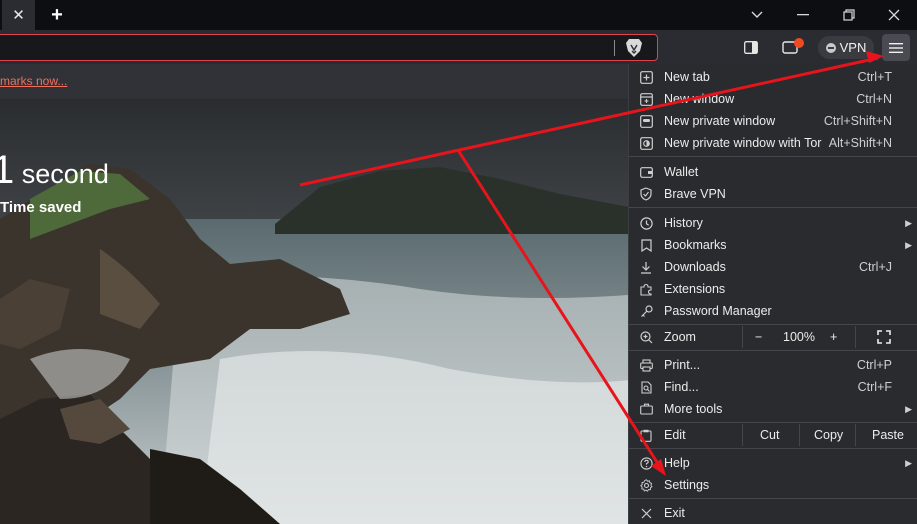  Describe the element at coordinates (803, 15) in the screenshot. I see `minimize-button` at that location.